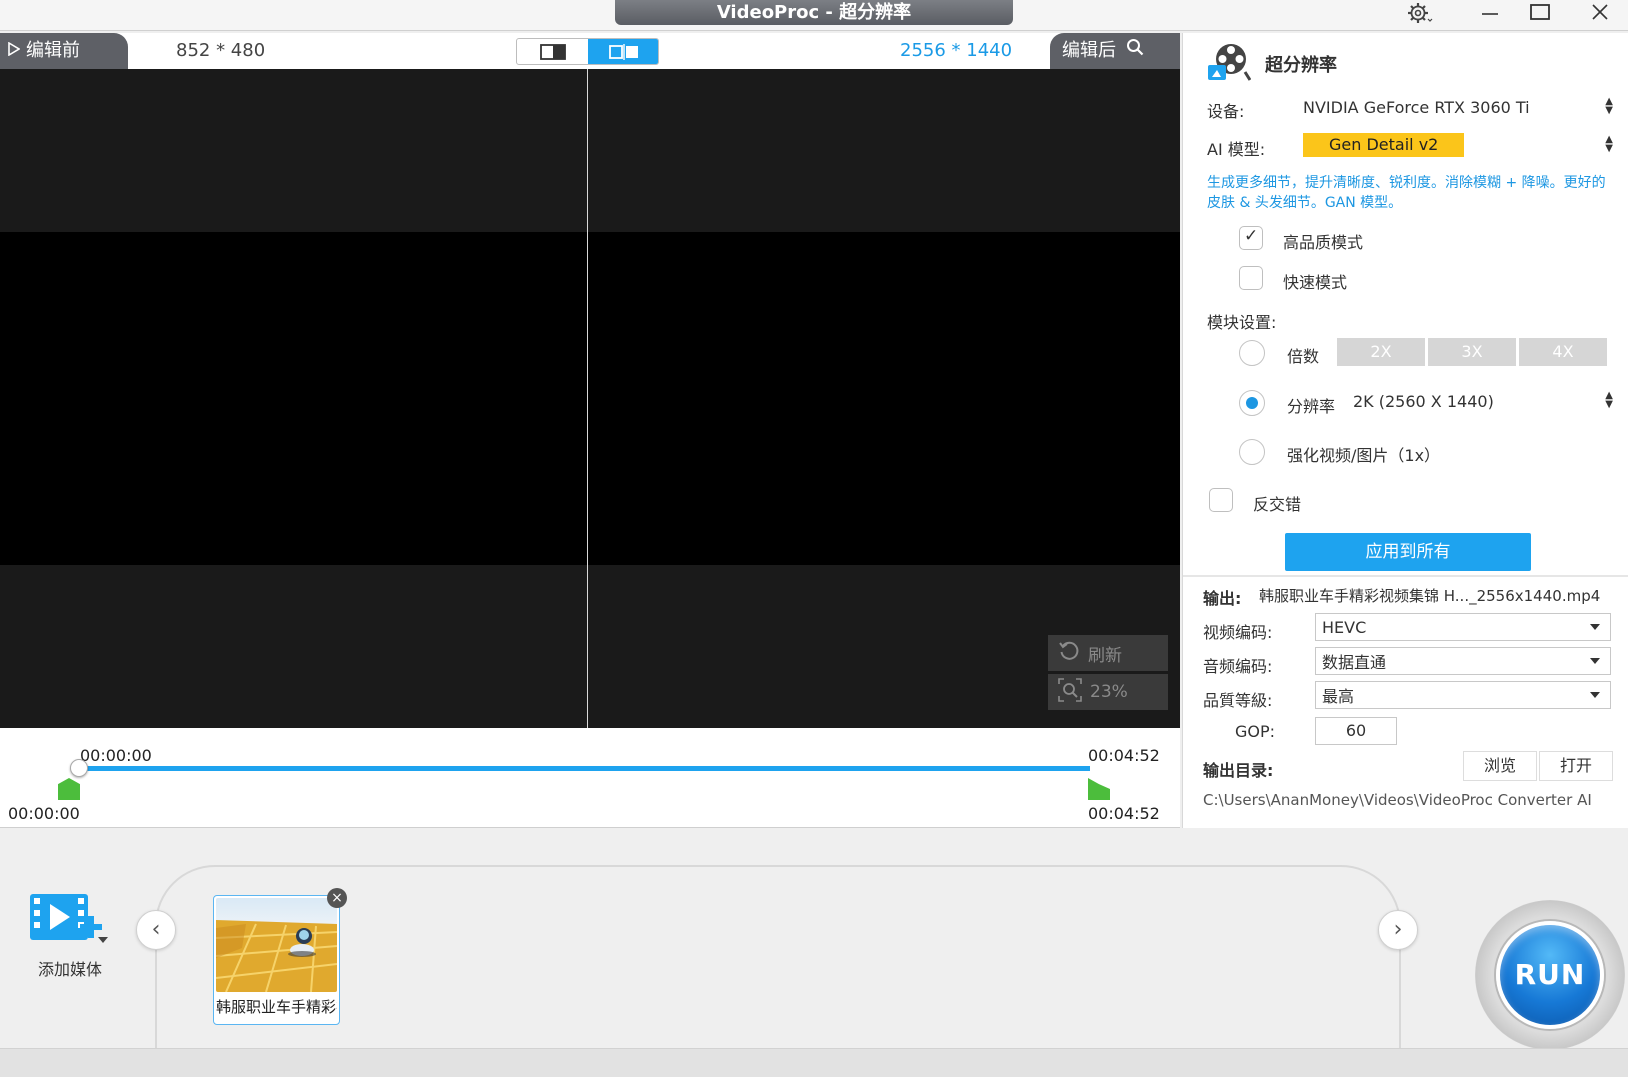 The image size is (1628, 1077). I want to click on maximize-icon, so click(1540, 15).